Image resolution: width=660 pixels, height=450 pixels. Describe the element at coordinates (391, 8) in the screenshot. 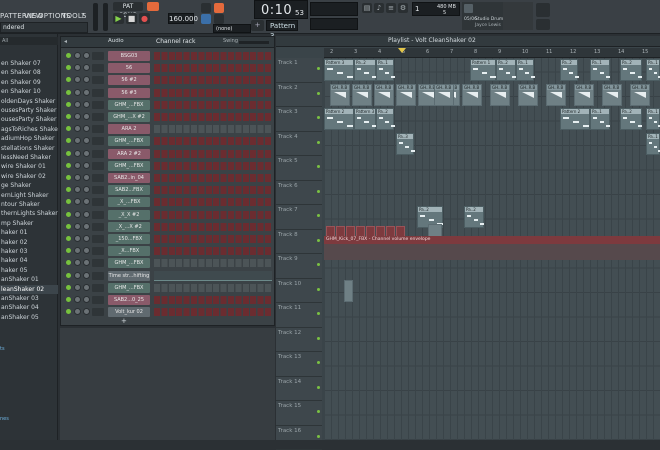

I see `channel-rack-icon: ≡` at that location.